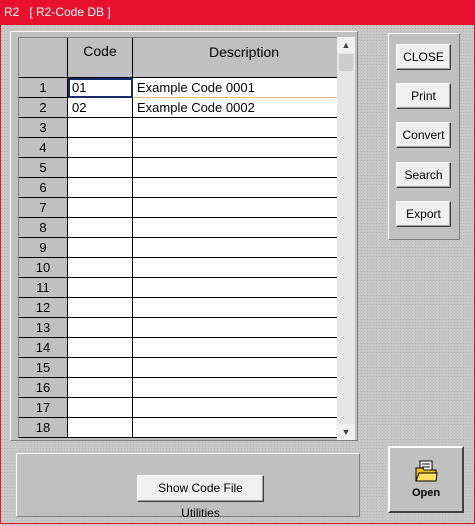  Describe the element at coordinates (43, 58) in the screenshot. I see `grid-corner-header` at that location.